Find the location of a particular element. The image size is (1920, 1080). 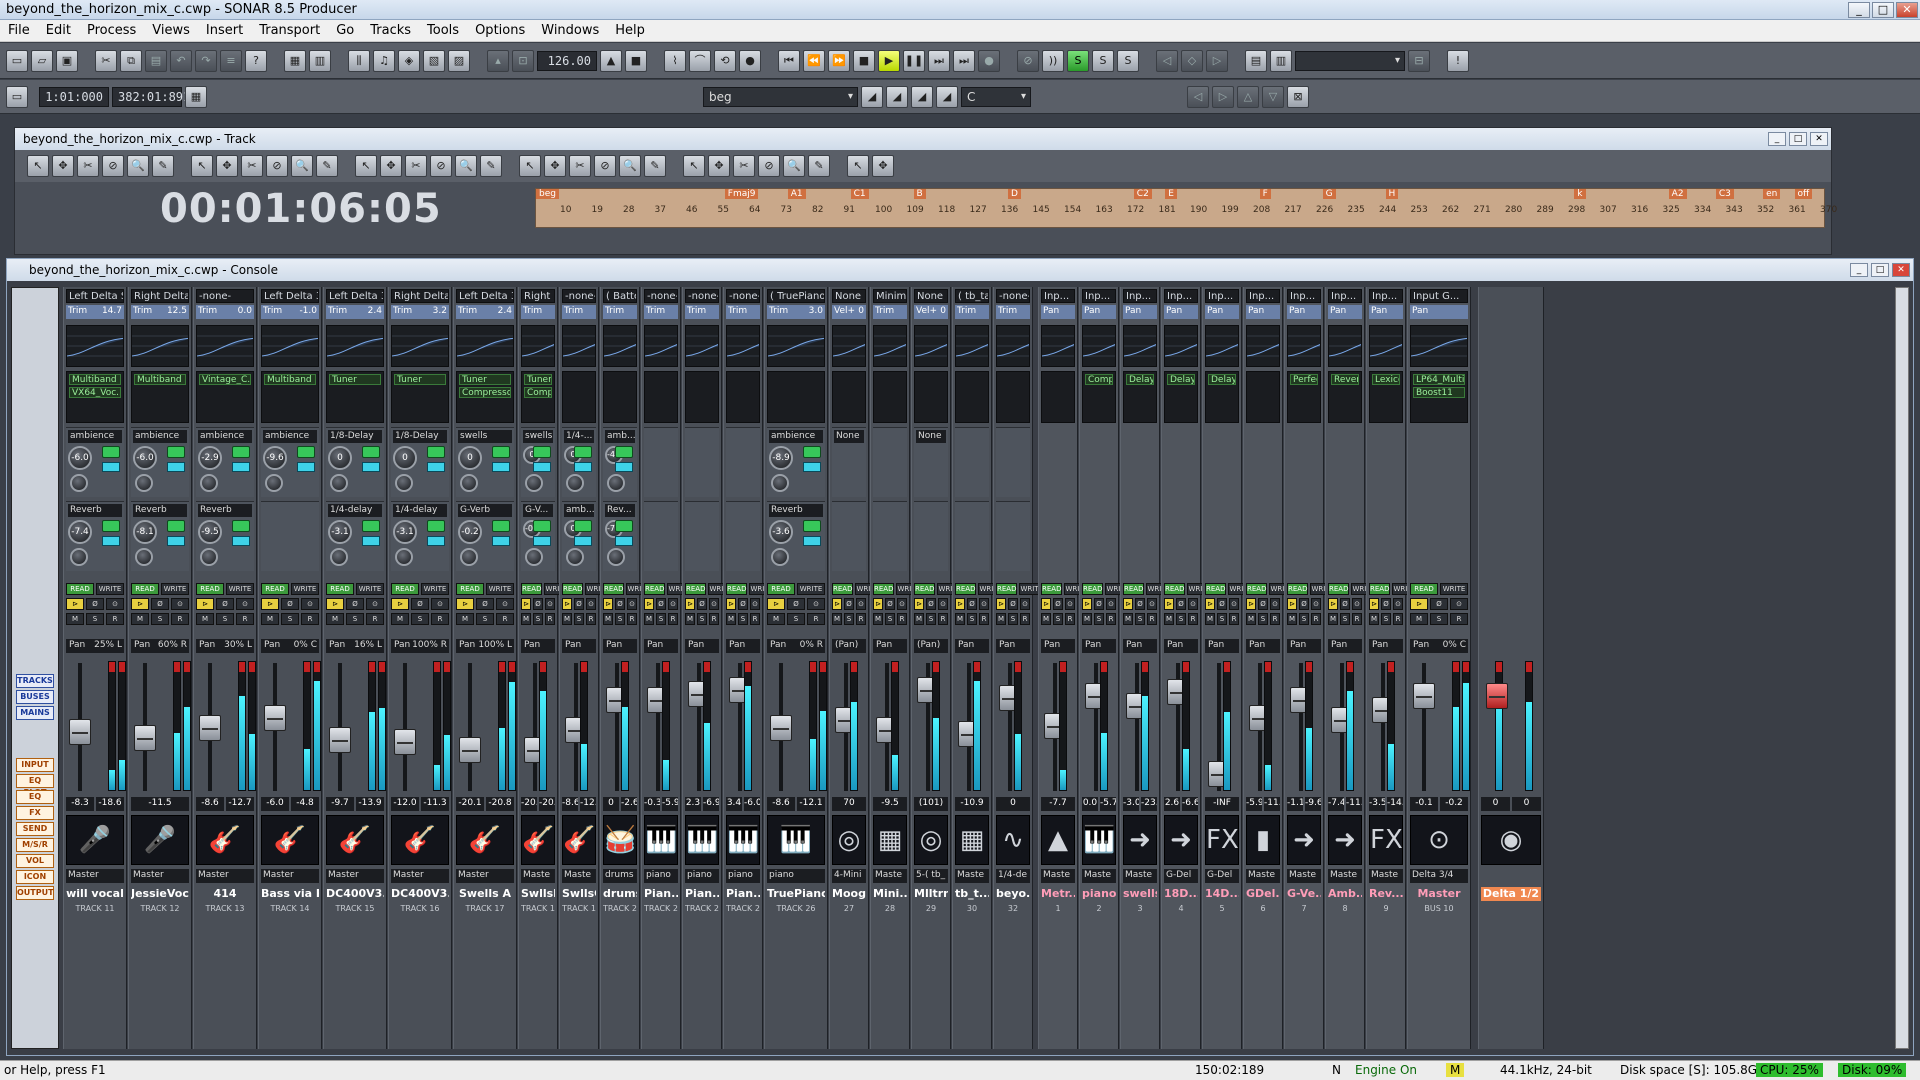

output-select: Maste is located at coordinates (1345, 876).